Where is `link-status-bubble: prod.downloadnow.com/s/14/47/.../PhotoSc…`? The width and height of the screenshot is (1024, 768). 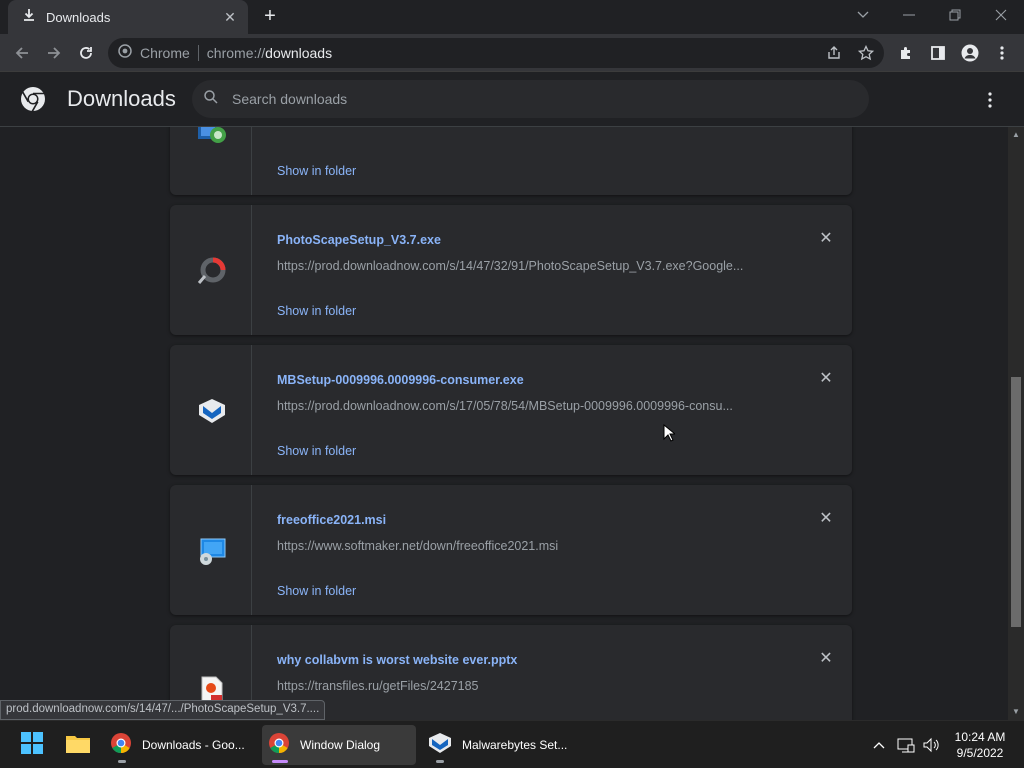
link-status-bubble: prod.downloadnow.com/s/14/47/.../PhotoSc… is located at coordinates (163, 710).